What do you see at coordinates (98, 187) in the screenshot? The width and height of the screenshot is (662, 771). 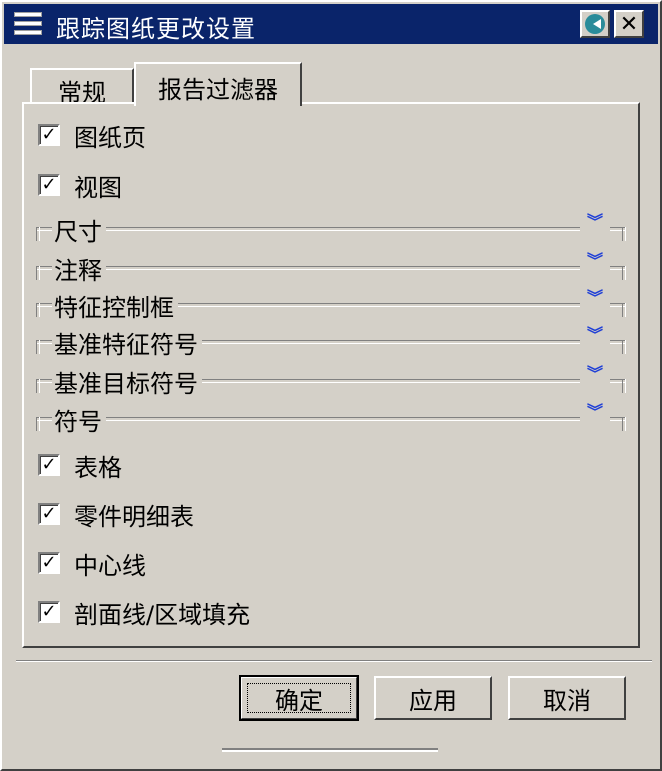 I see `checkbox-label: 视图` at bounding box center [98, 187].